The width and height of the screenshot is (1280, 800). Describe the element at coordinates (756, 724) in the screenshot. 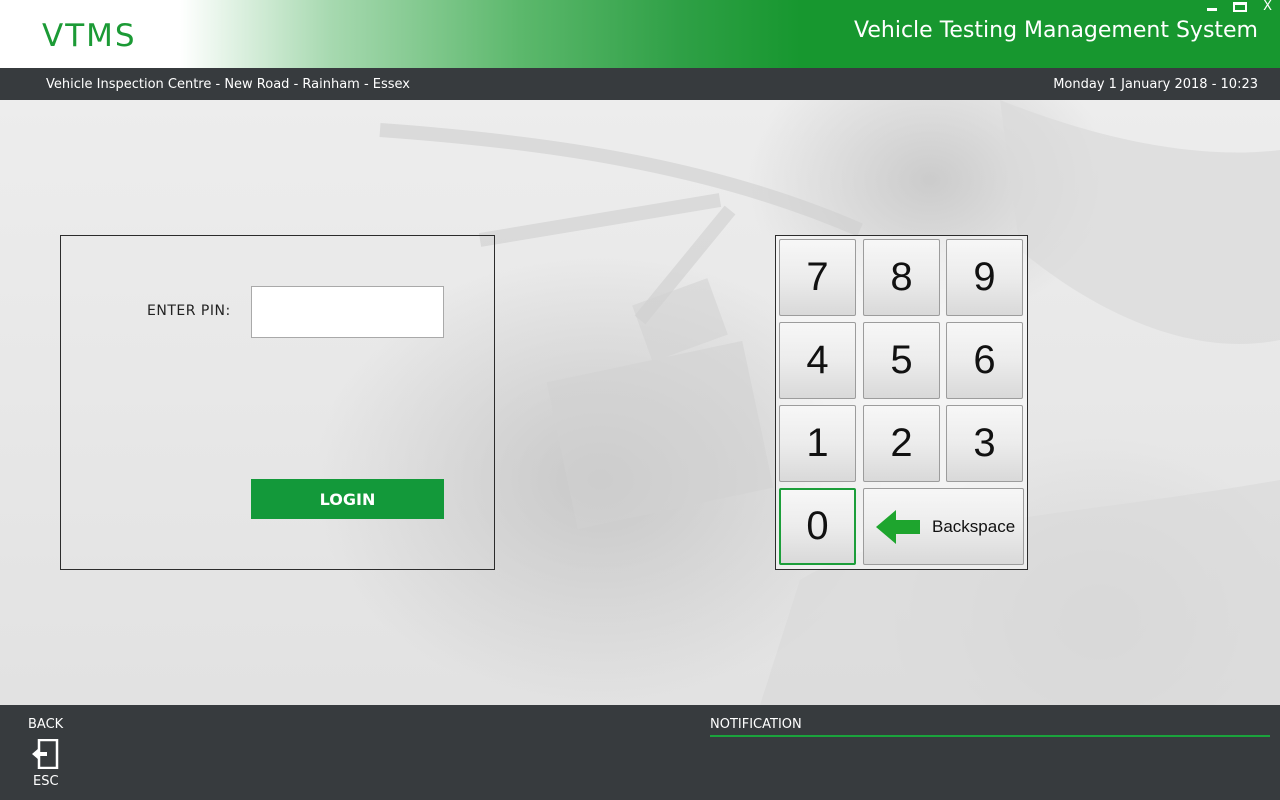

I see `notification-label: NOTIFICATION` at that location.